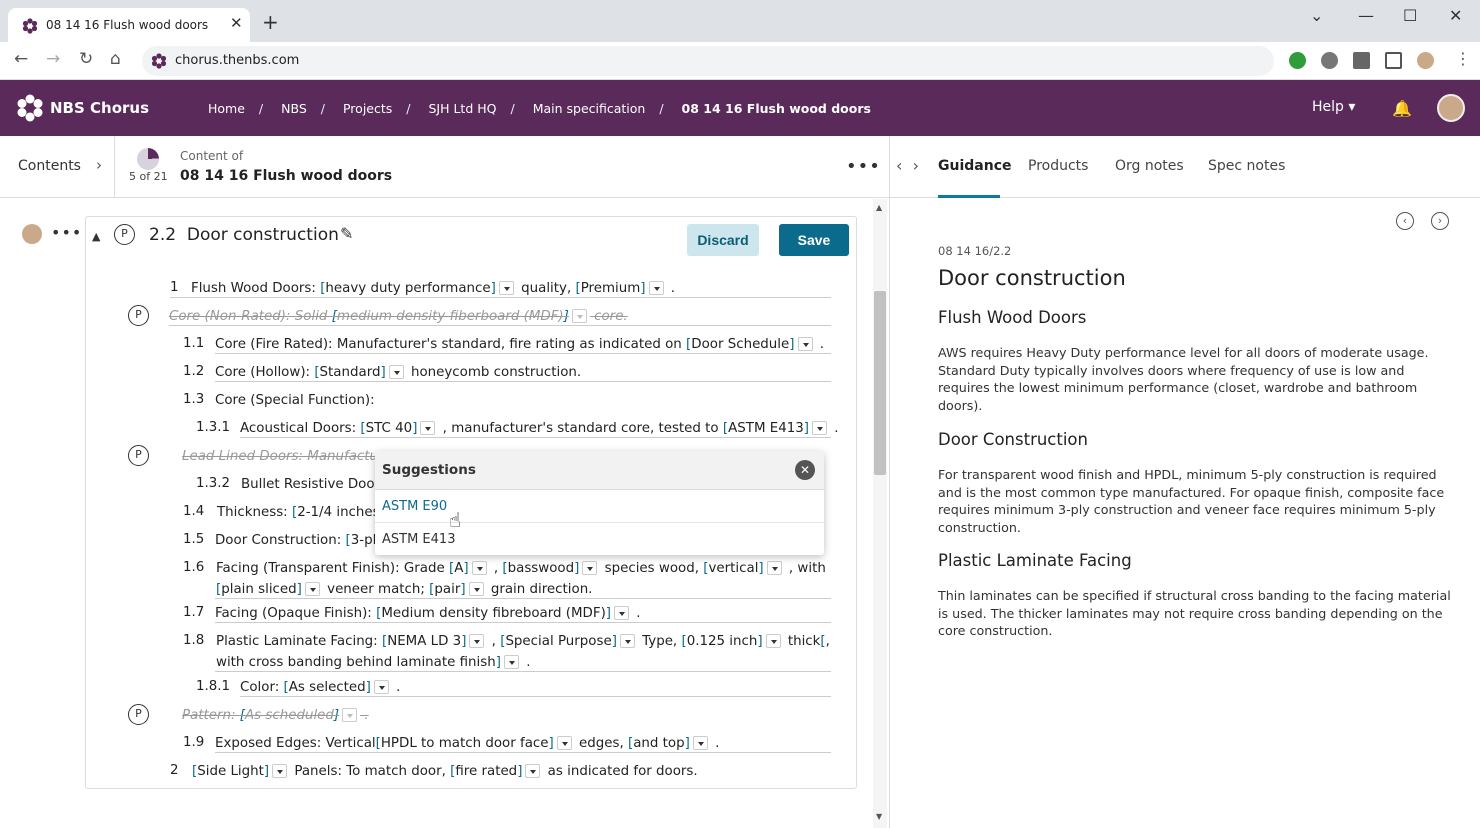  Describe the element at coordinates (879, 207) in the screenshot. I see `scroll-up-icon: ▲` at that location.